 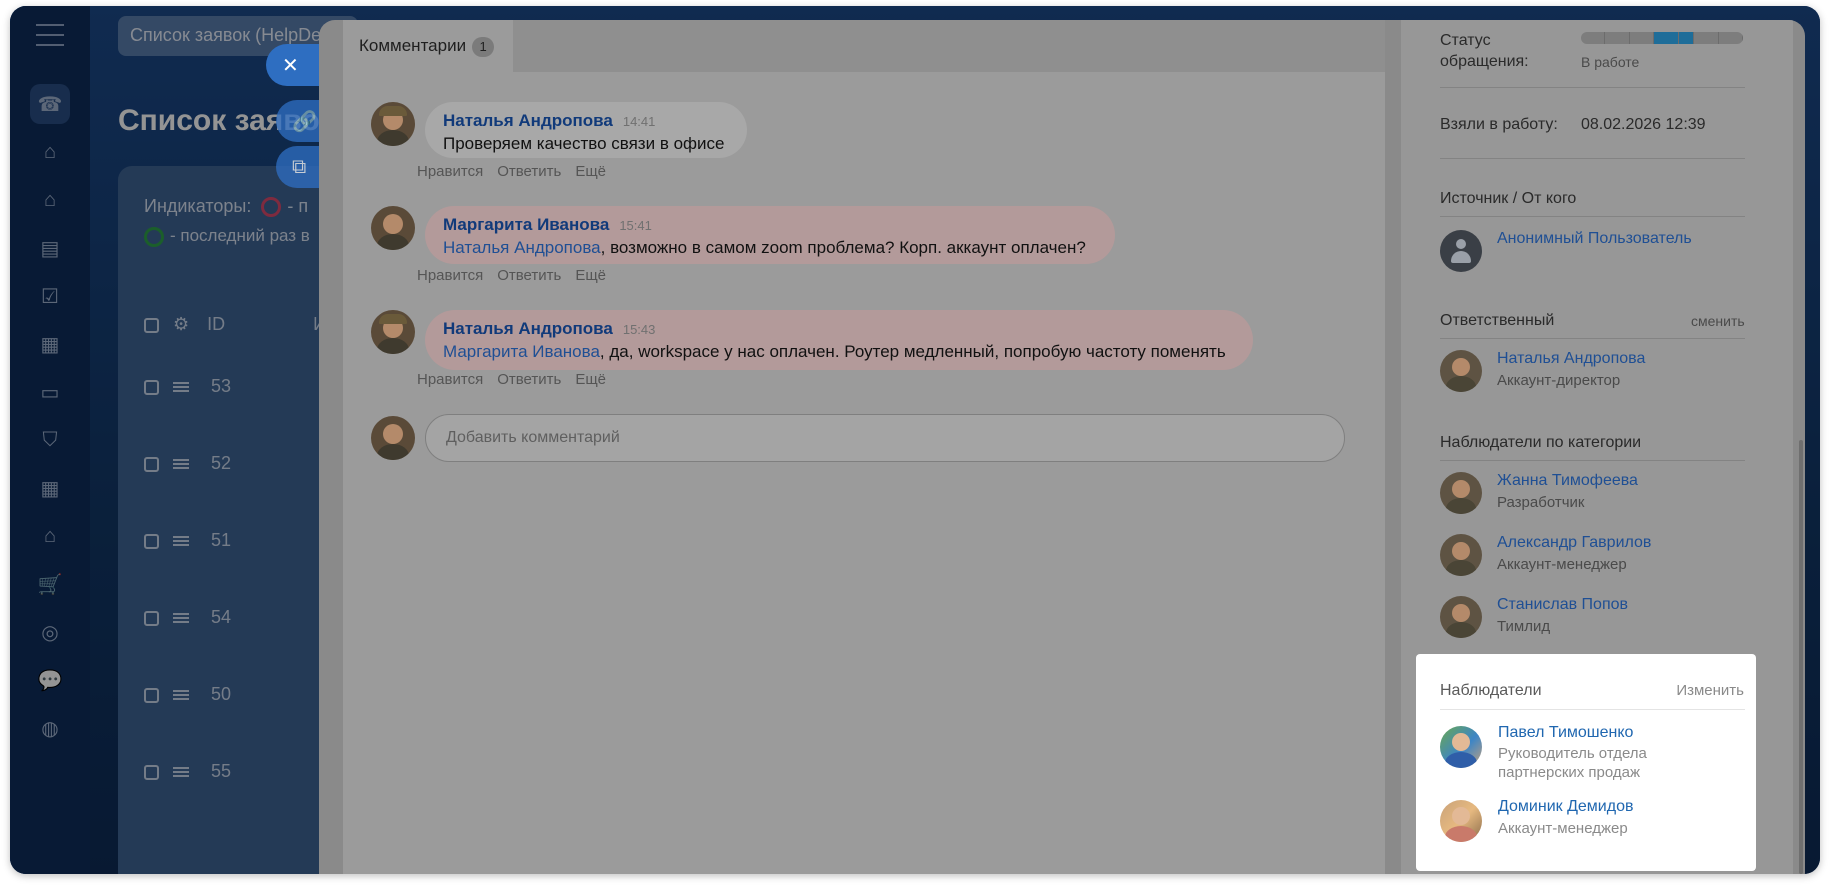 I want to click on source-label: Источник / От кого, so click(x=1508, y=198).